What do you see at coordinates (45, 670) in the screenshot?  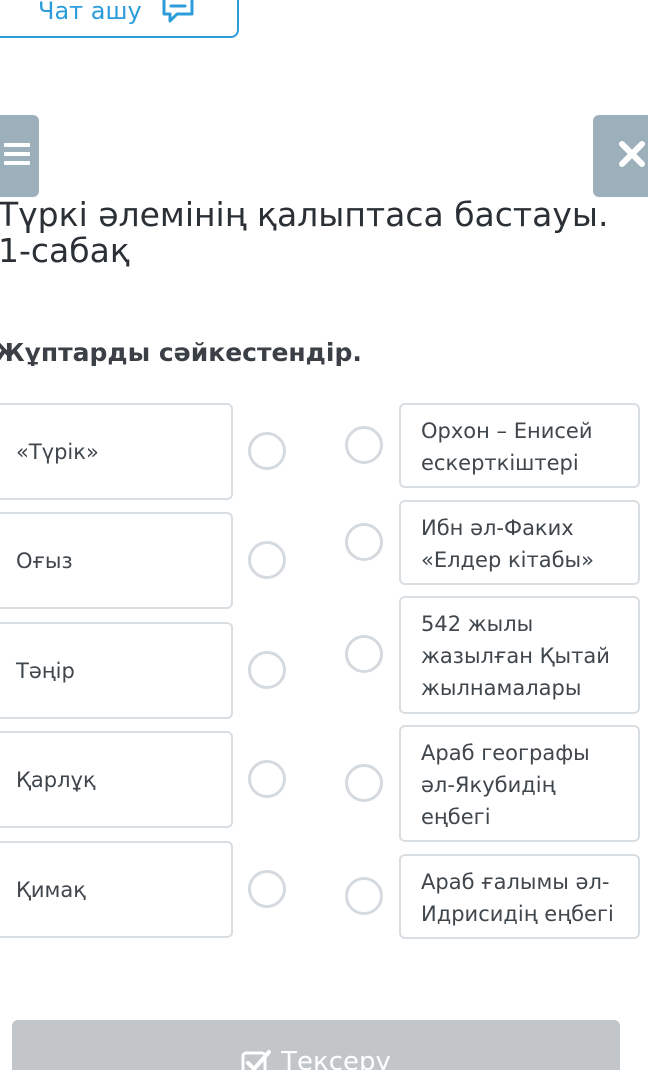 I see `left-item-label: Тәңір` at bounding box center [45, 670].